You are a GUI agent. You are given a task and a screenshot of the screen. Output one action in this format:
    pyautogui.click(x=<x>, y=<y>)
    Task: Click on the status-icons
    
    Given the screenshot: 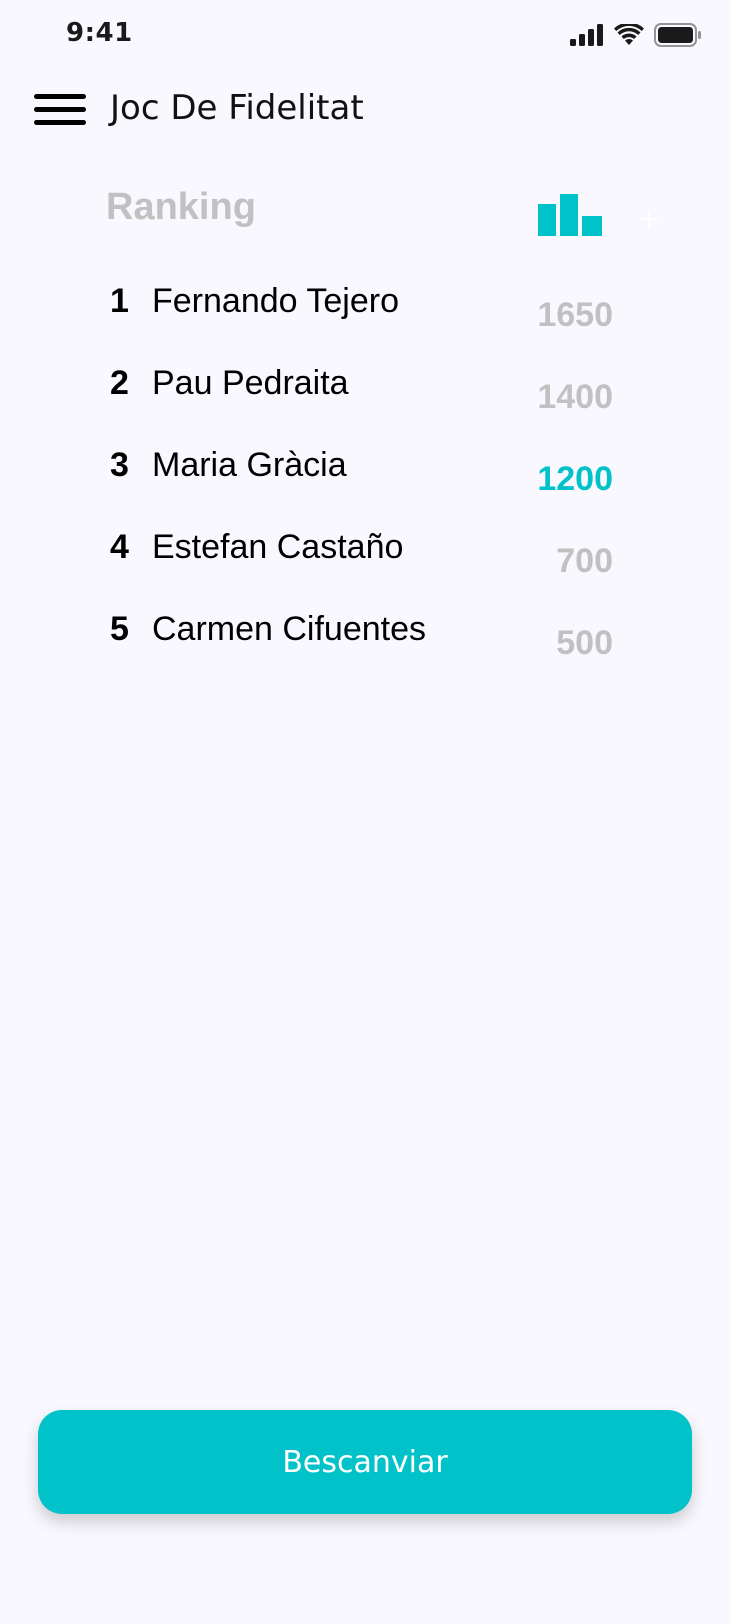 What is the action you would take?
    pyautogui.click(x=636, y=35)
    